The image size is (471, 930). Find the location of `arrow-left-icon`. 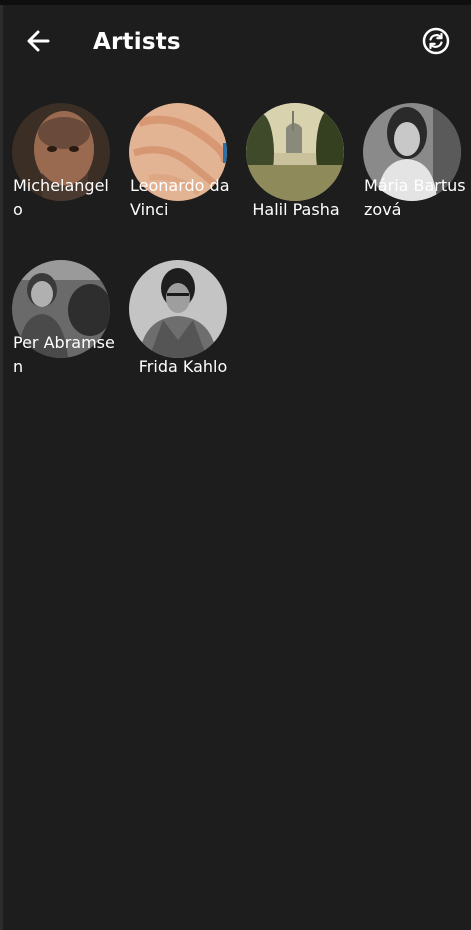

arrow-left-icon is located at coordinates (38, 41).